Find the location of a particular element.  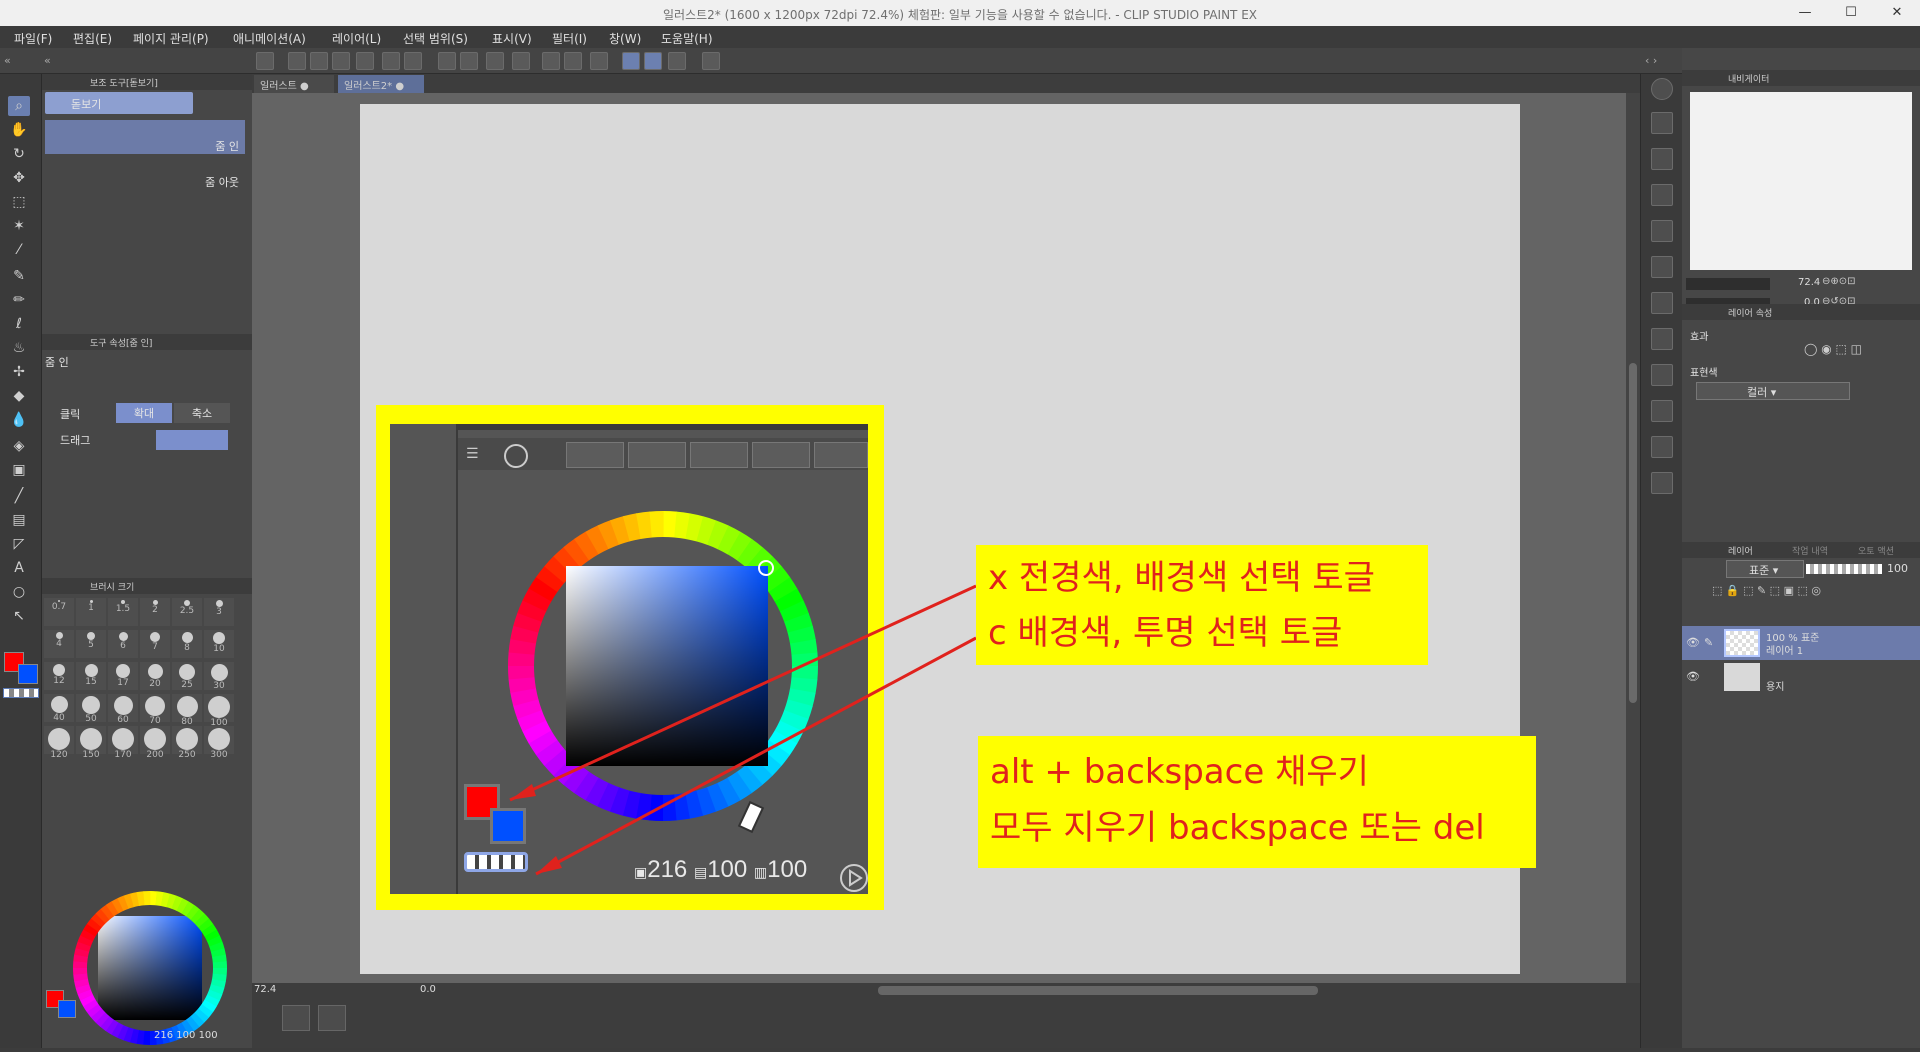

vertical-scroll-thumb is located at coordinates (1633, 533).